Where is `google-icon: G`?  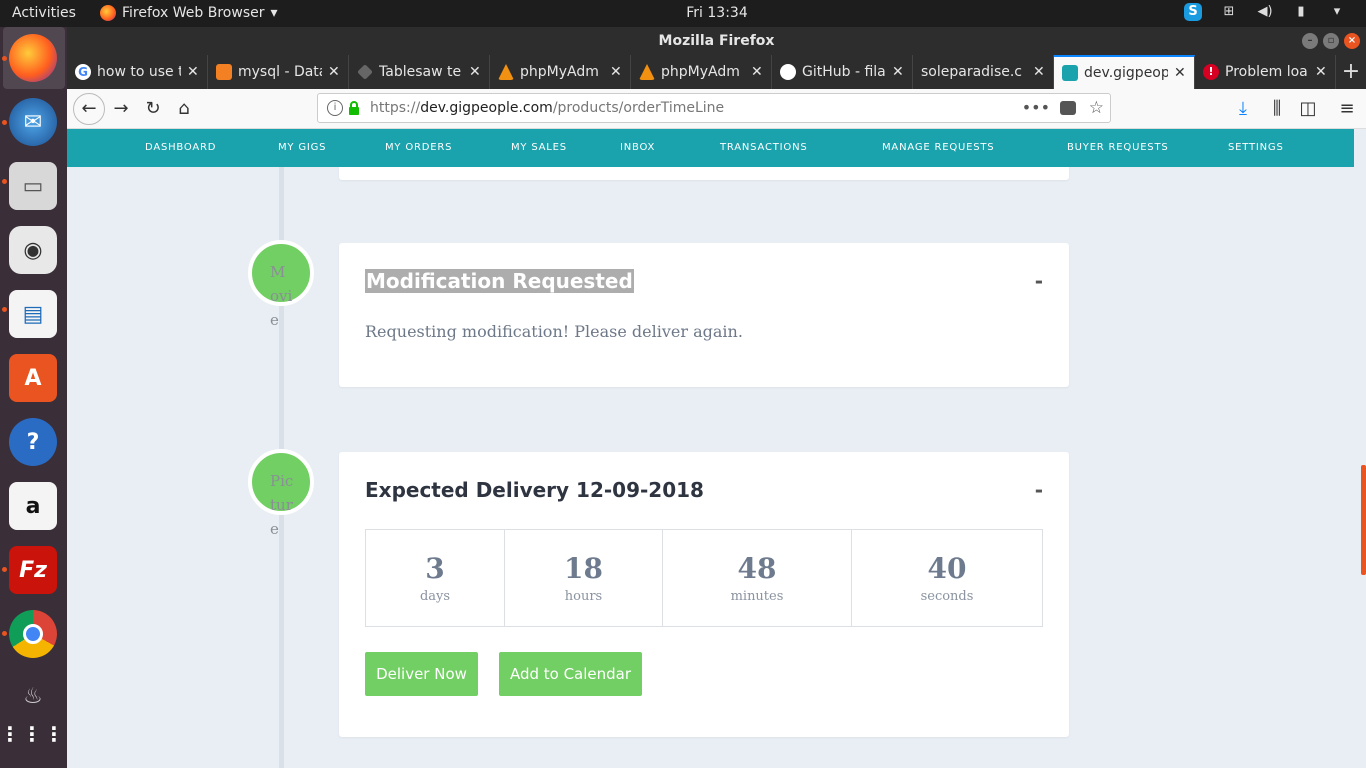 google-icon: G is located at coordinates (83, 72).